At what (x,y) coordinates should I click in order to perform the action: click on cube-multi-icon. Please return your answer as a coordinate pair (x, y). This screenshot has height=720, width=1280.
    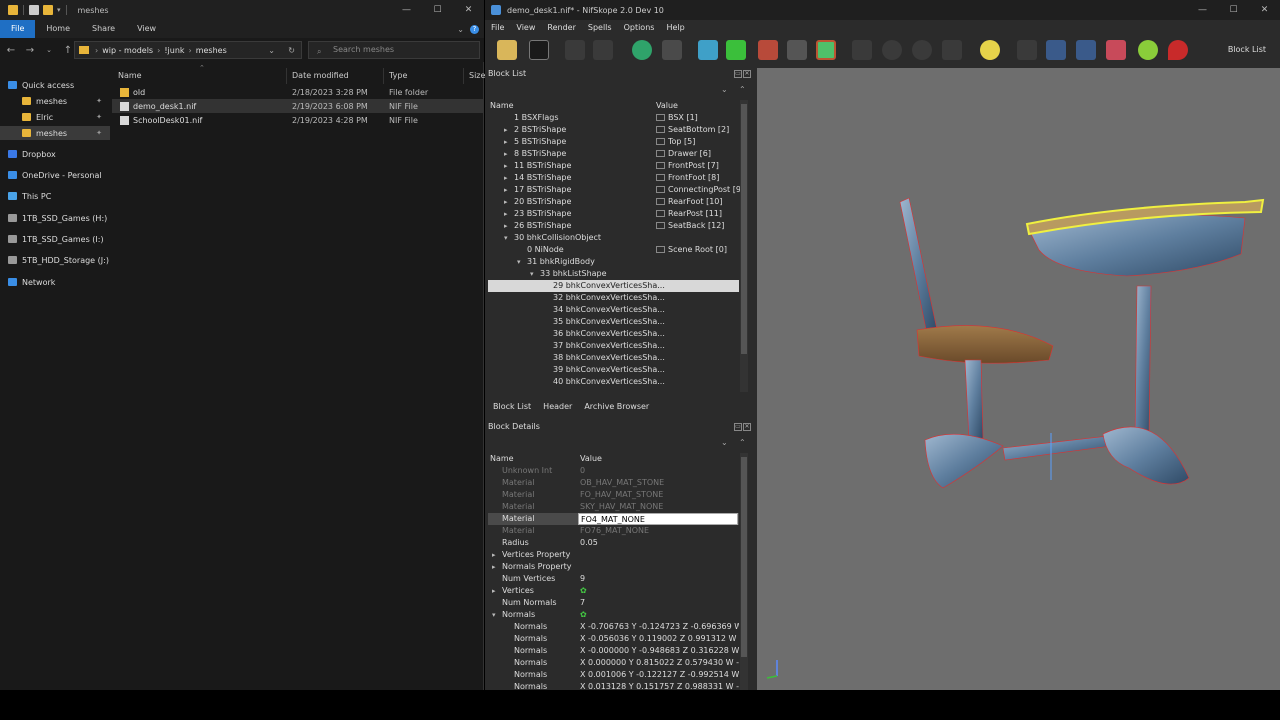
    Looking at the image, I should click on (826, 50).